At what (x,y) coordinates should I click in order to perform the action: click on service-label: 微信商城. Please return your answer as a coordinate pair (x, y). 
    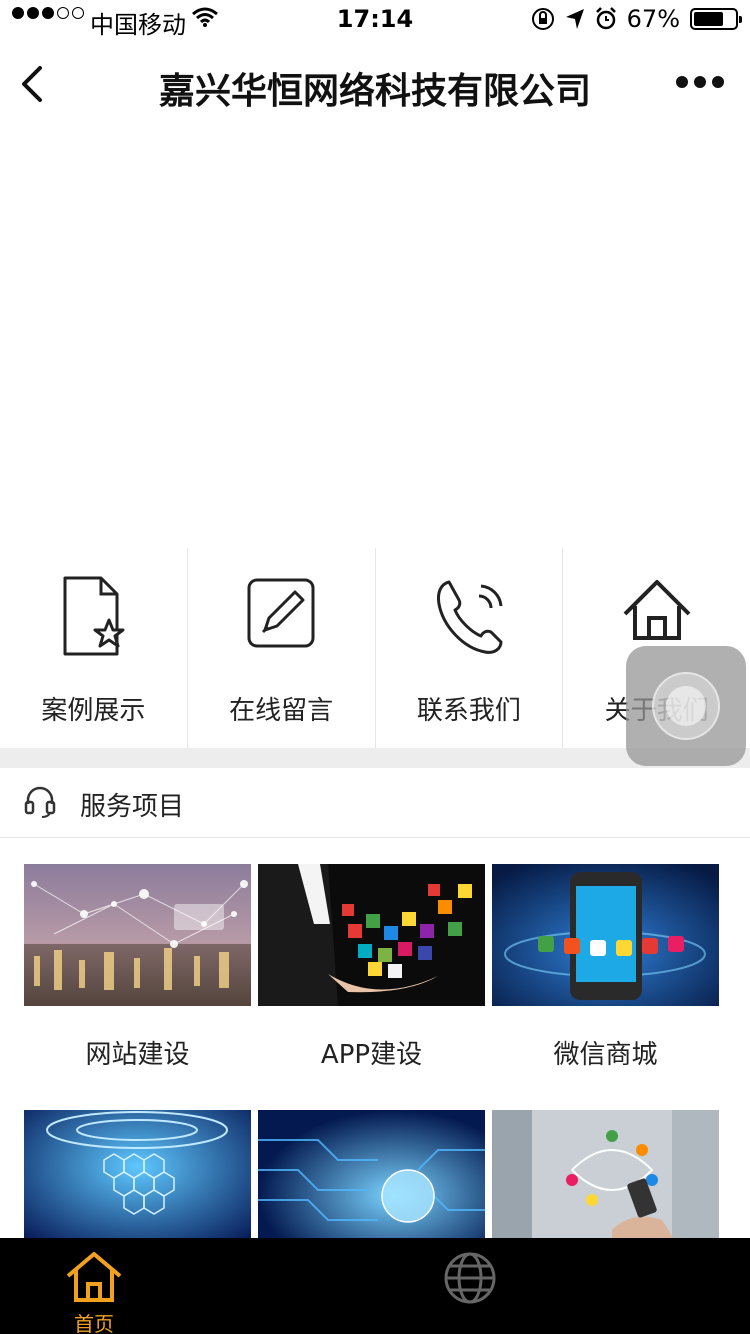
    Looking at the image, I should click on (605, 1055).